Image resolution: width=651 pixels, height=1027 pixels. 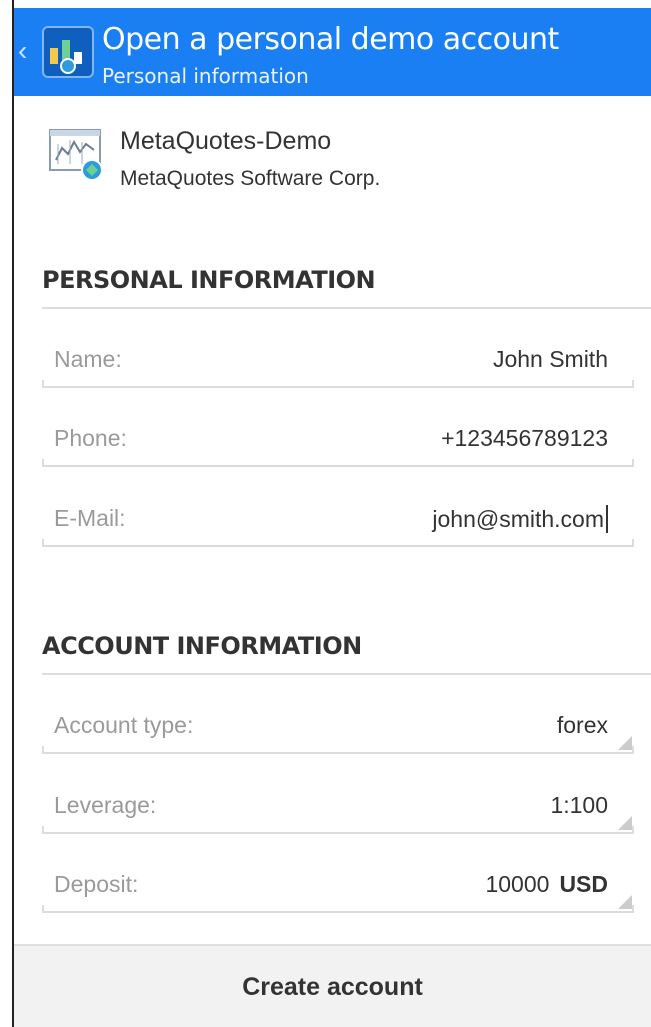 I want to click on bottom-bar: Create account, so click(x=332, y=985).